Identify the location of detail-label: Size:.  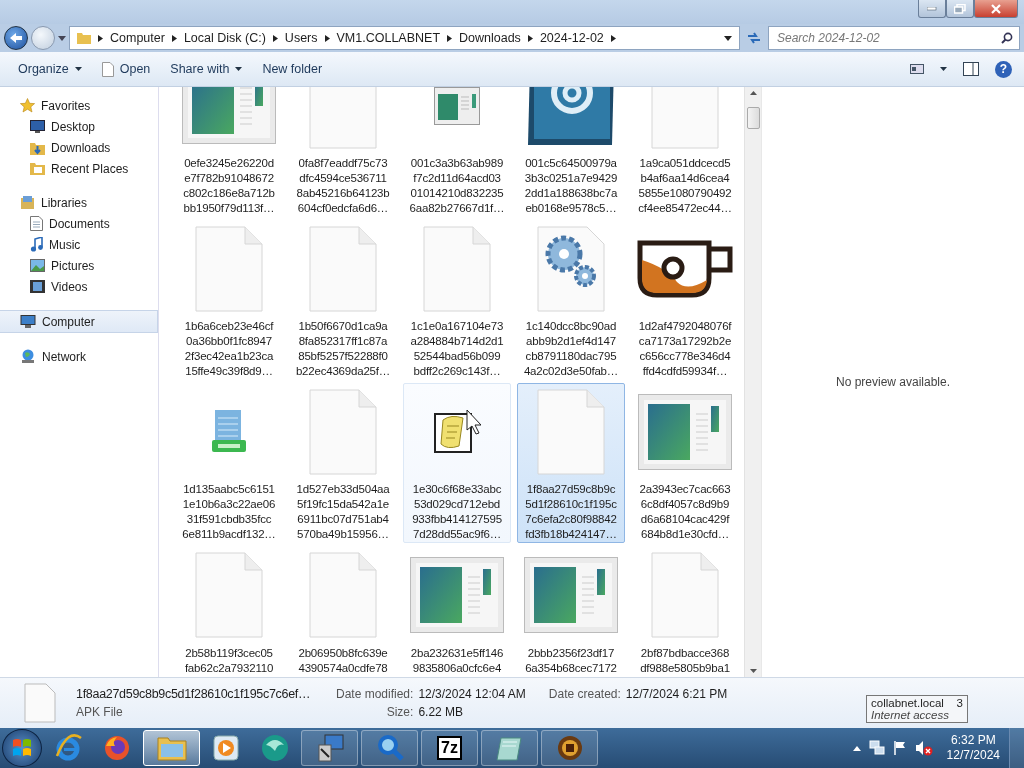
(399, 712).